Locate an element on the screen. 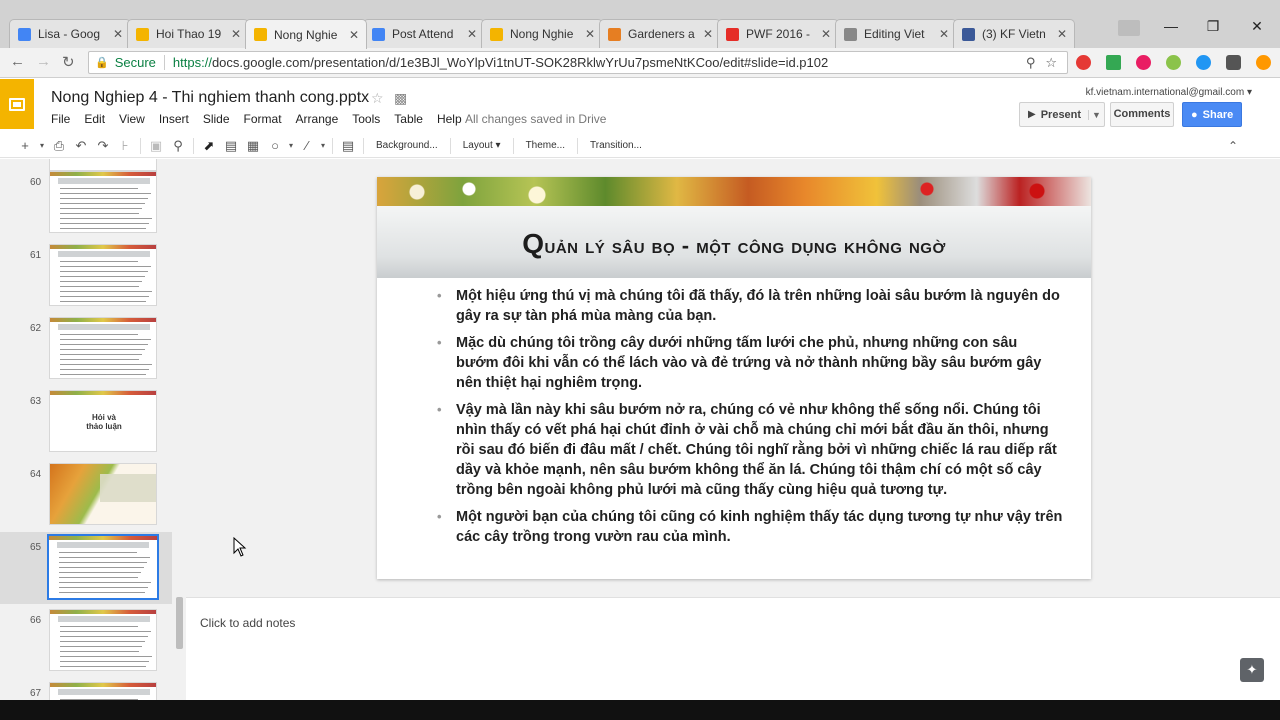  speaker-notes: Click to add notes ✦ is located at coordinates (733, 651).